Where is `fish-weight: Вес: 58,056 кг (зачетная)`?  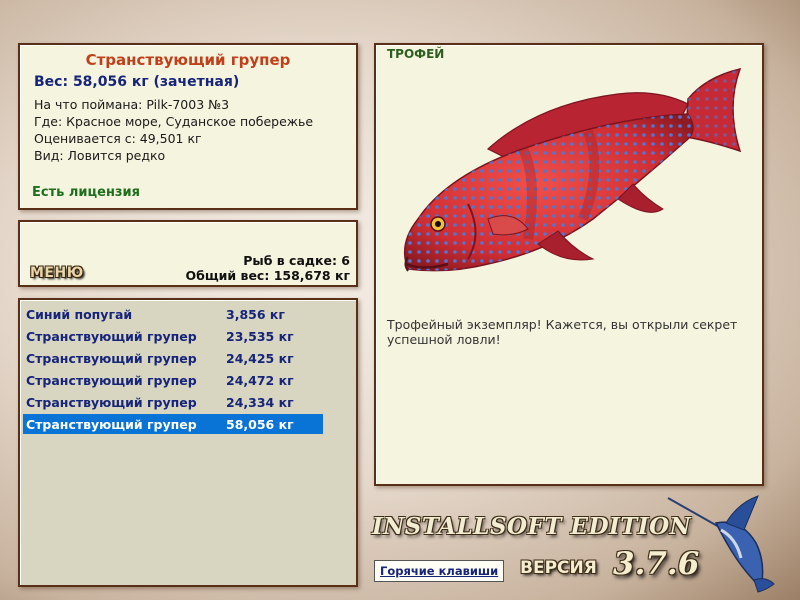 fish-weight: Вес: 58,056 кг (зачетная) is located at coordinates (137, 82).